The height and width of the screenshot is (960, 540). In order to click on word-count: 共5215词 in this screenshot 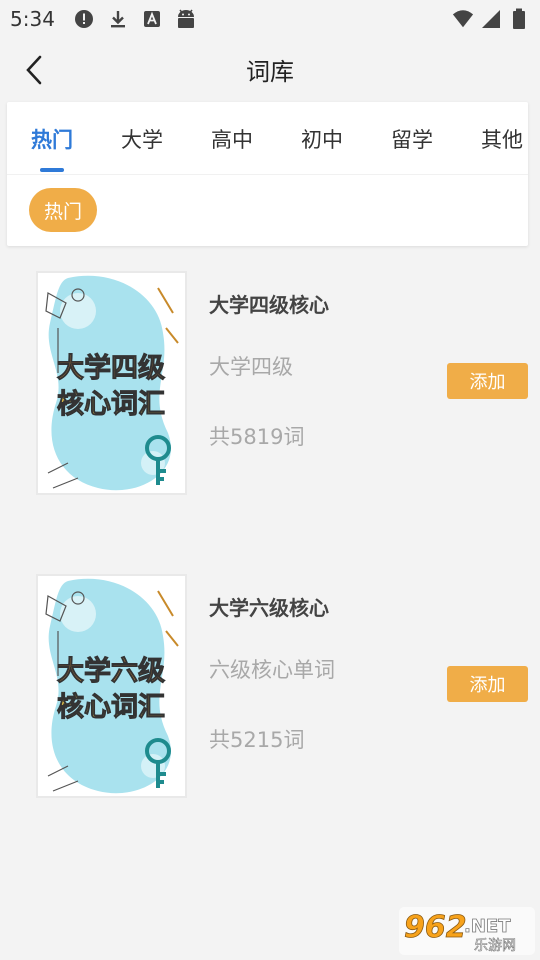, I will do `click(257, 740)`.